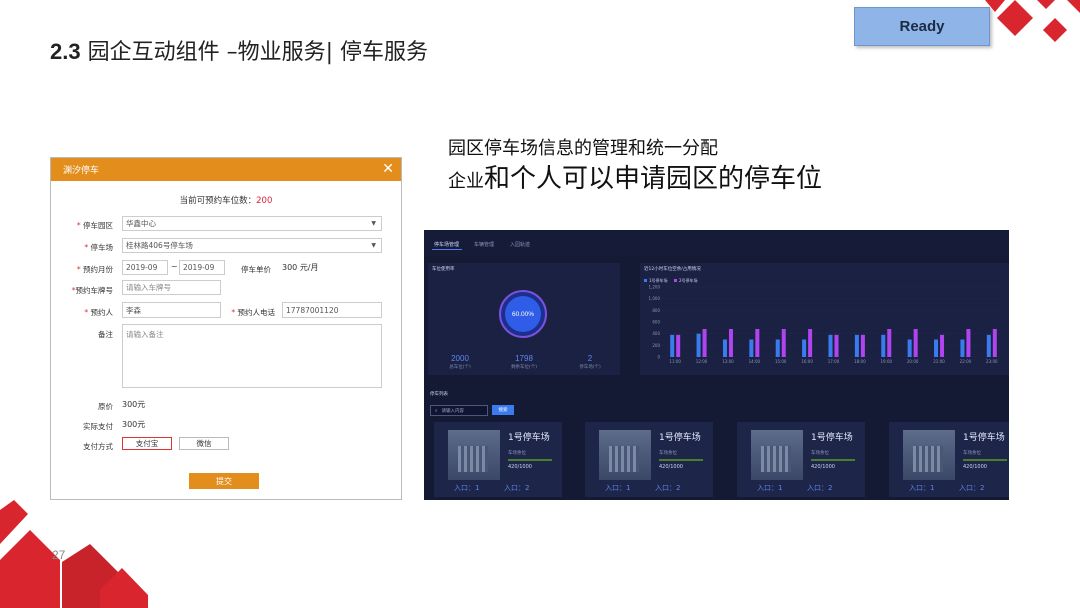 This screenshot has width=1080, height=608. What do you see at coordinates (218, 201) in the screenshot?
I see `available-label: 当前可预约车位数：` at bounding box center [218, 201].